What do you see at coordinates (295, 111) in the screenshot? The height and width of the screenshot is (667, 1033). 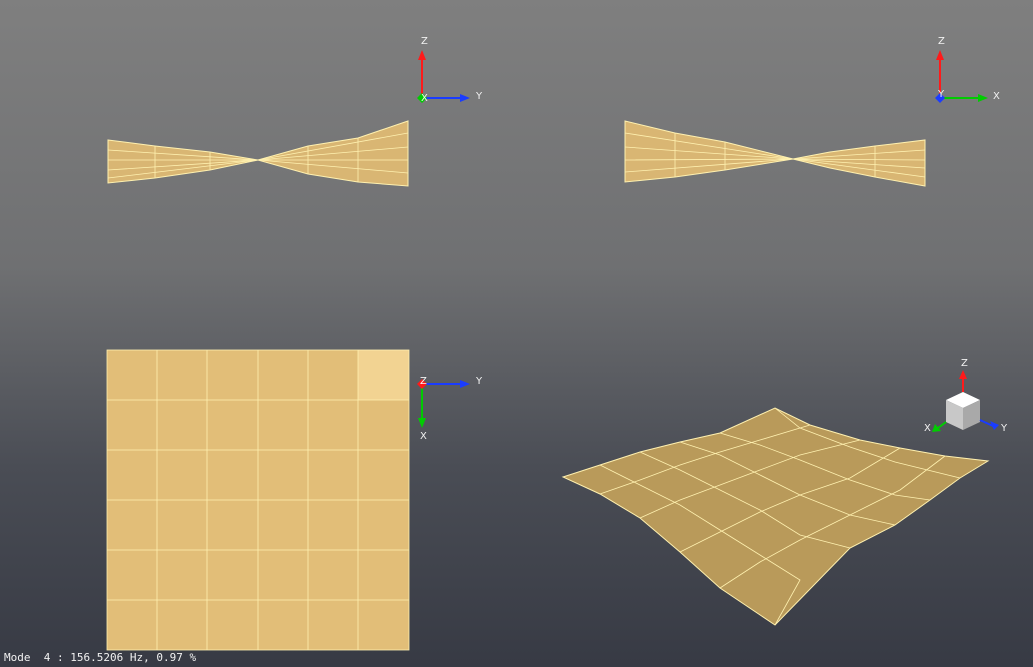 I see `view-front-left: Z Y X` at bounding box center [295, 111].